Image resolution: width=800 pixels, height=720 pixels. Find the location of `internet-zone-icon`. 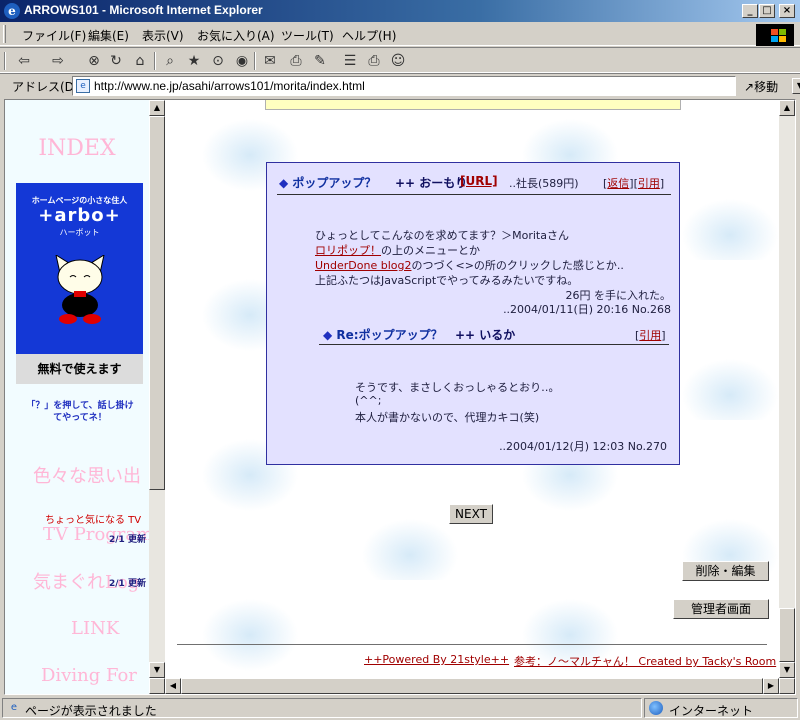

internet-zone-icon is located at coordinates (656, 708).